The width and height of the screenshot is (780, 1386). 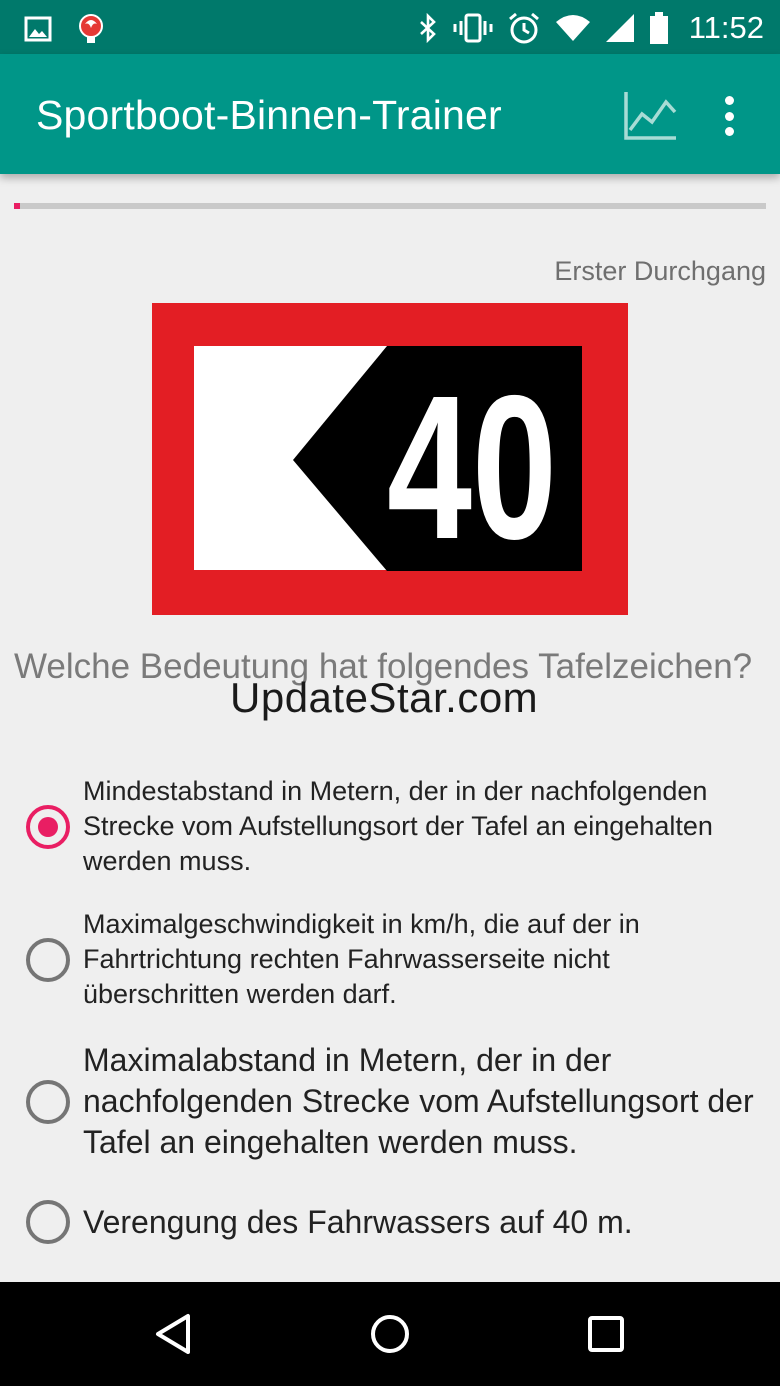 I want to click on answer-option-text: Verengung des Fahrwassers auf 40 m., so click(x=358, y=1222).